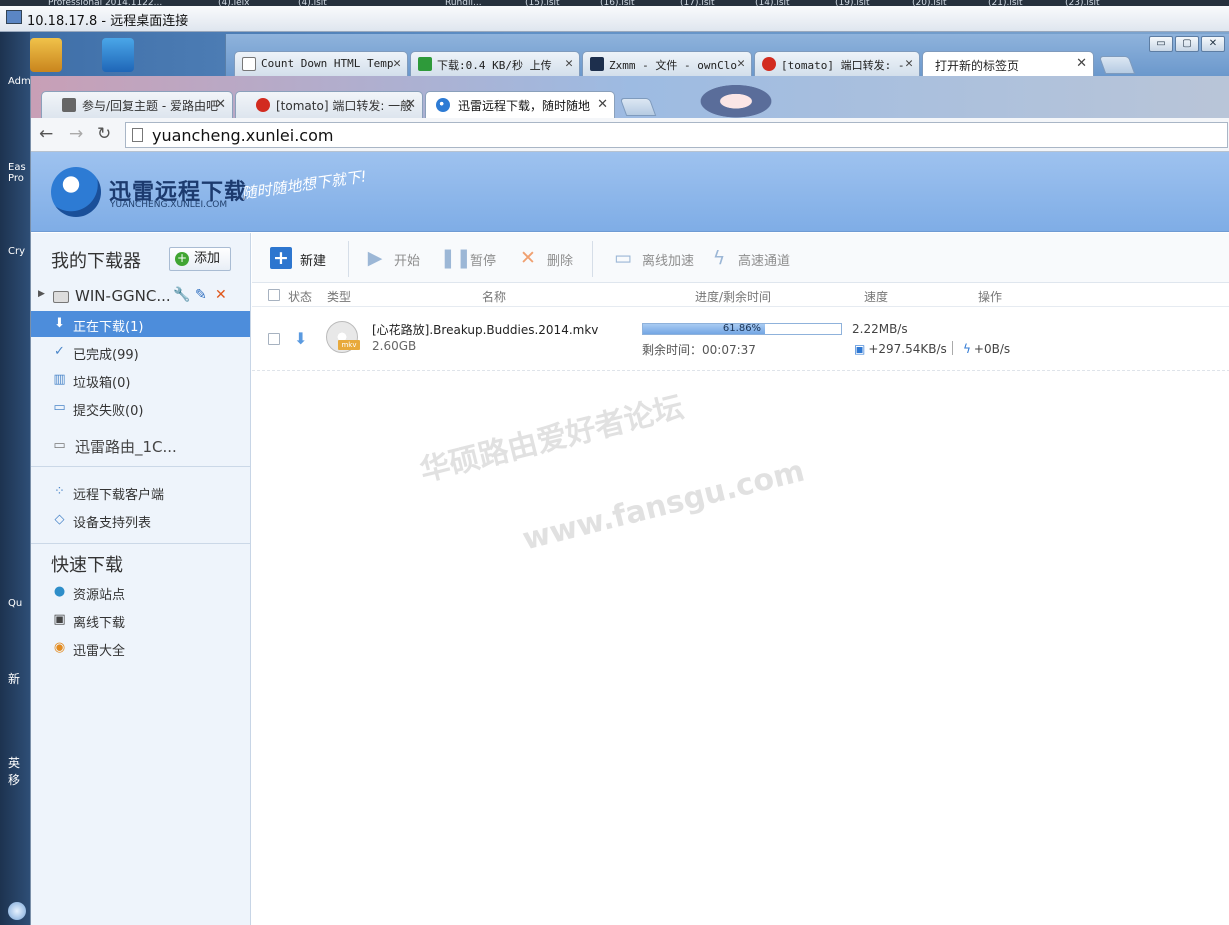 Image resolution: width=1229 pixels, height=925 pixels. Describe the element at coordinates (140, 648) in the screenshot. I see `quick-item-xunlei-all: ◉ 迅雷大全` at that location.